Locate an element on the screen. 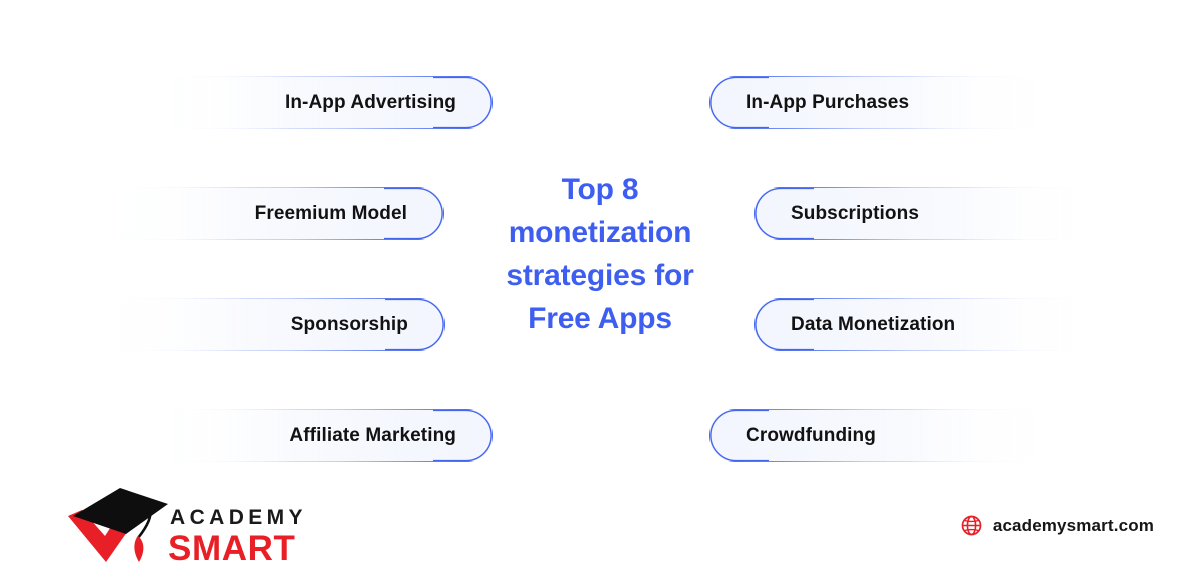  title-line-1: Top 8 is located at coordinates (600, 189).